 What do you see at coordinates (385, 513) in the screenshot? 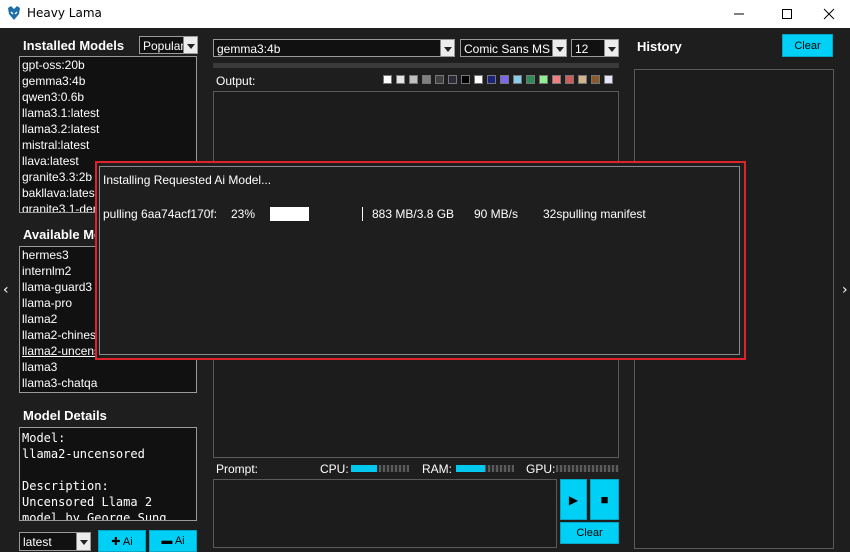
I see `prompt-input` at bounding box center [385, 513].